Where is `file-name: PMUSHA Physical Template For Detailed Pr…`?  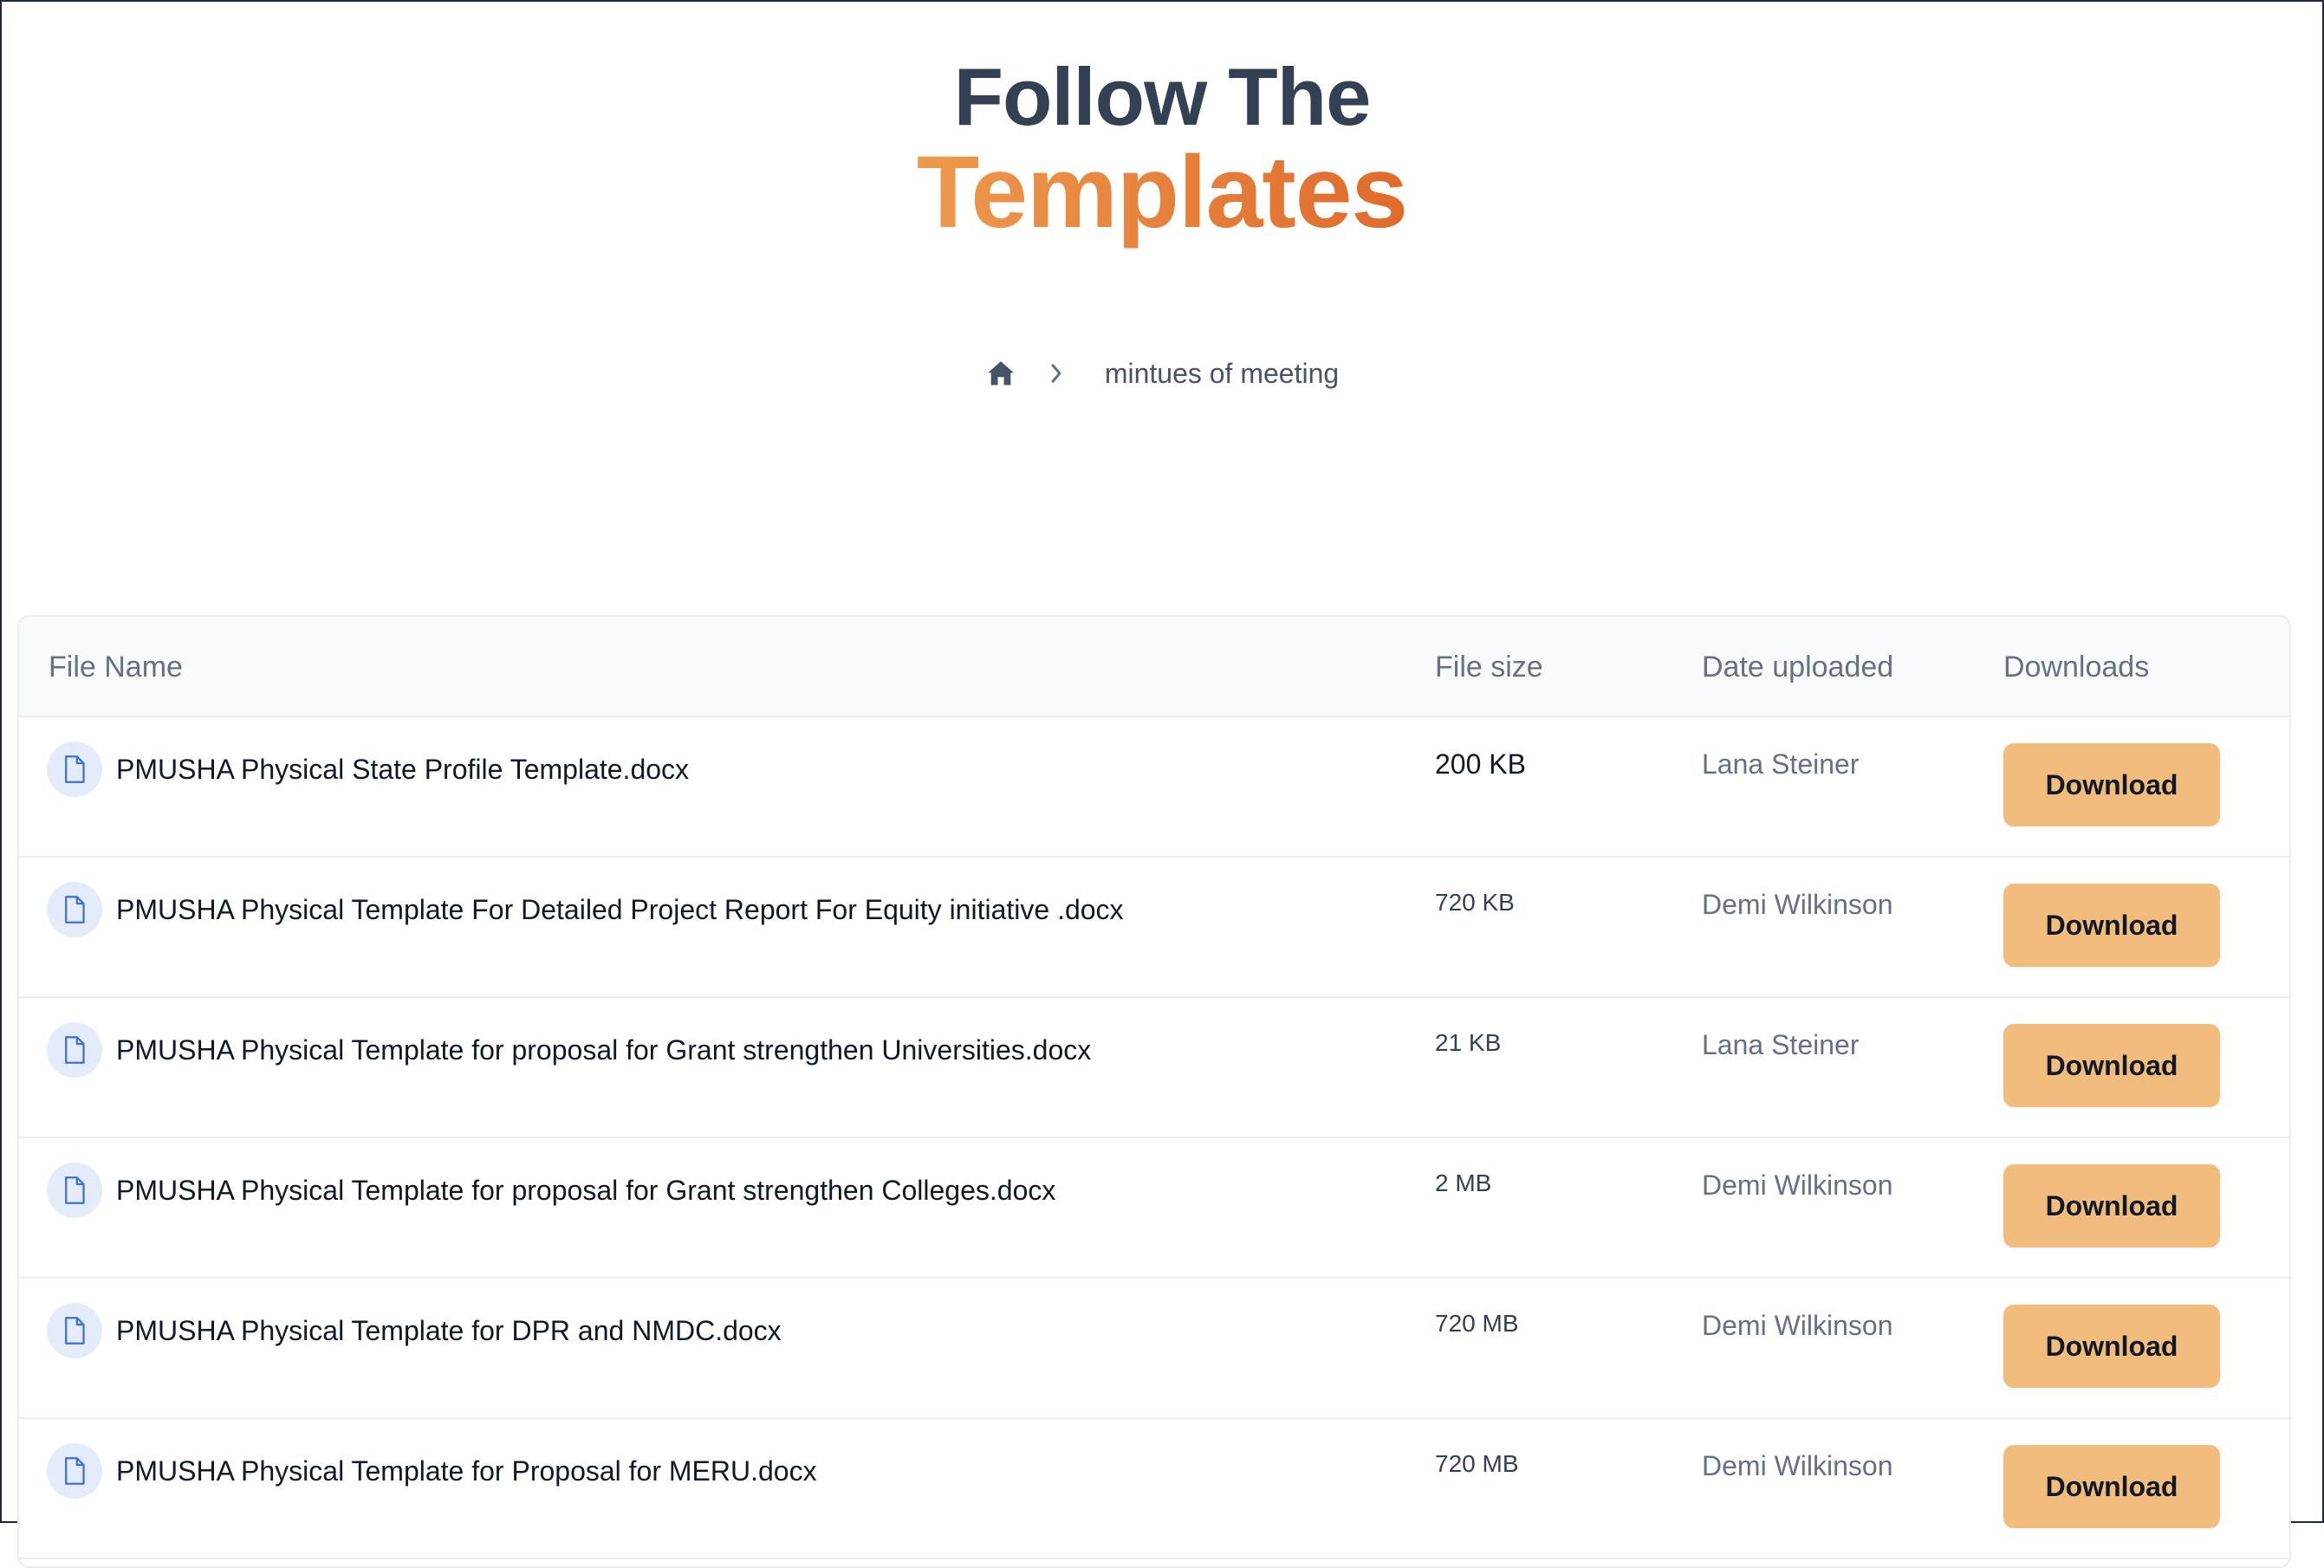
file-name: PMUSHA Physical Template For Detailed Pr… is located at coordinates (620, 909).